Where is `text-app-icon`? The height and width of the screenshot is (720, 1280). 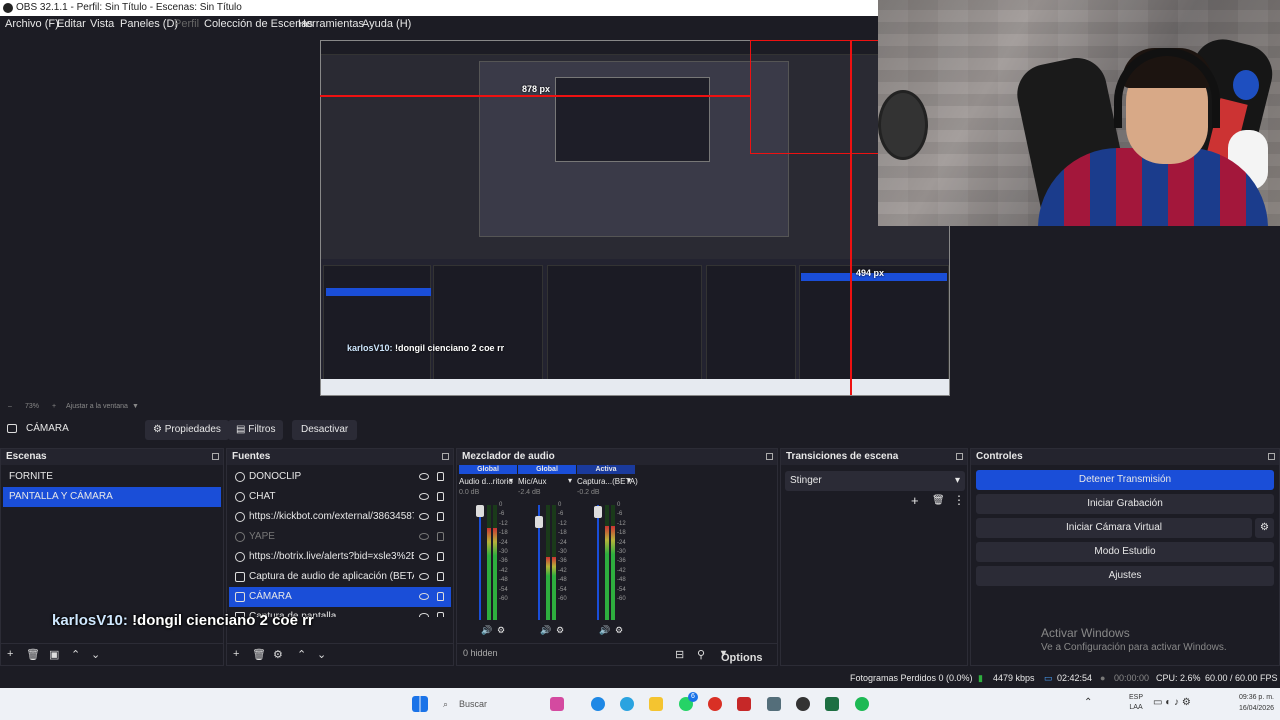 text-app-icon is located at coordinates (744, 704).